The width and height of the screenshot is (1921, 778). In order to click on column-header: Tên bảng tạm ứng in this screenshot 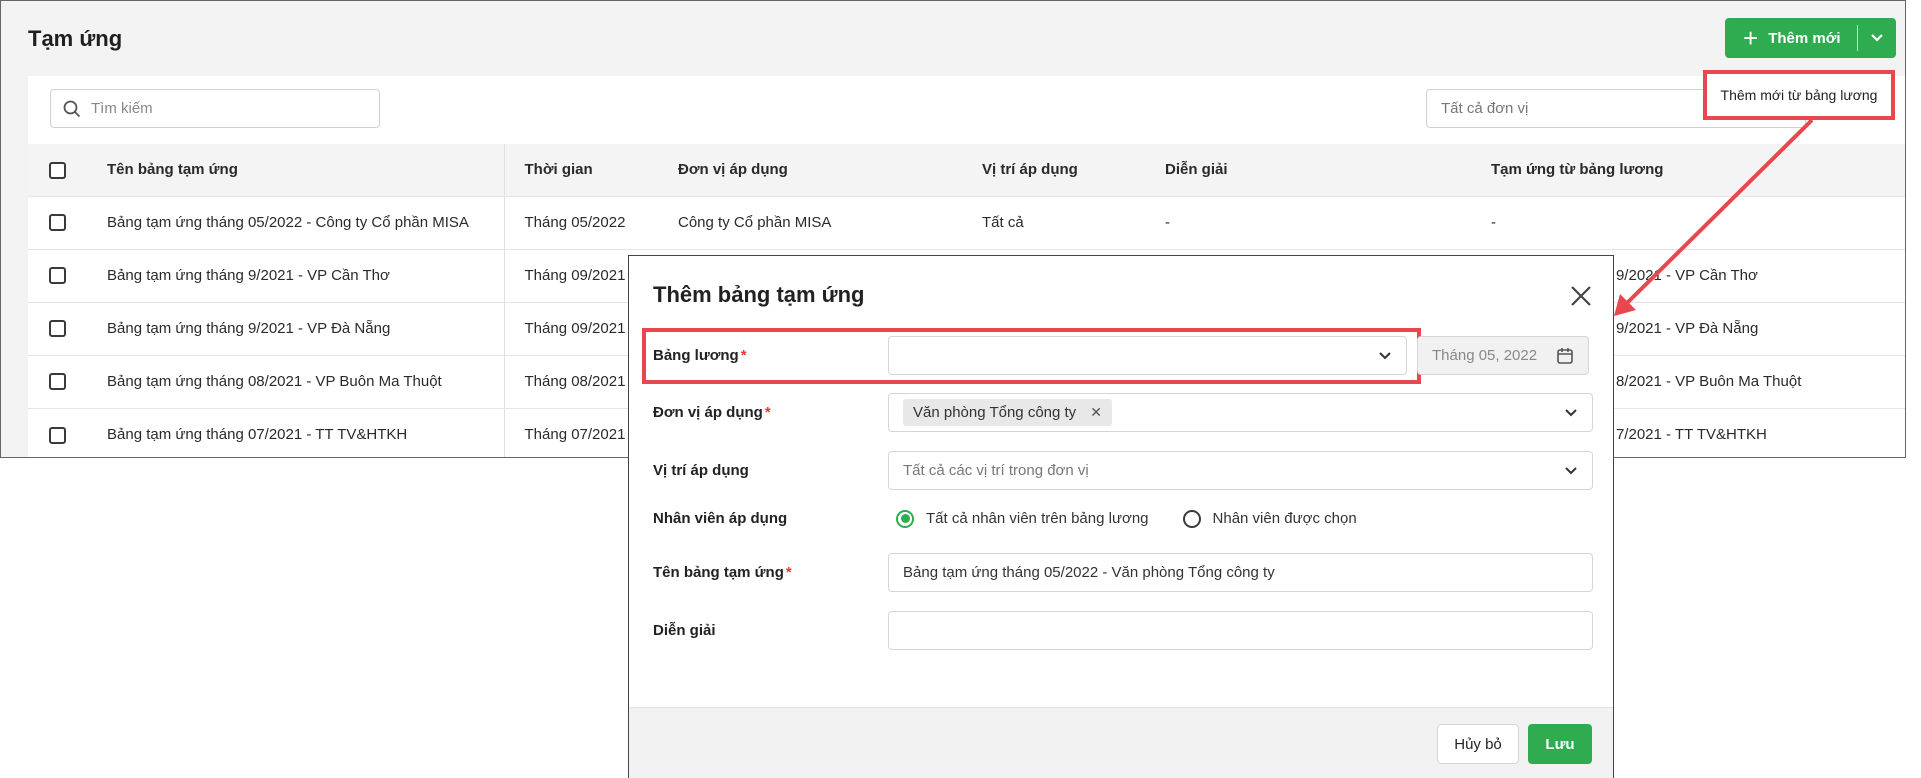, I will do `click(296, 170)`.